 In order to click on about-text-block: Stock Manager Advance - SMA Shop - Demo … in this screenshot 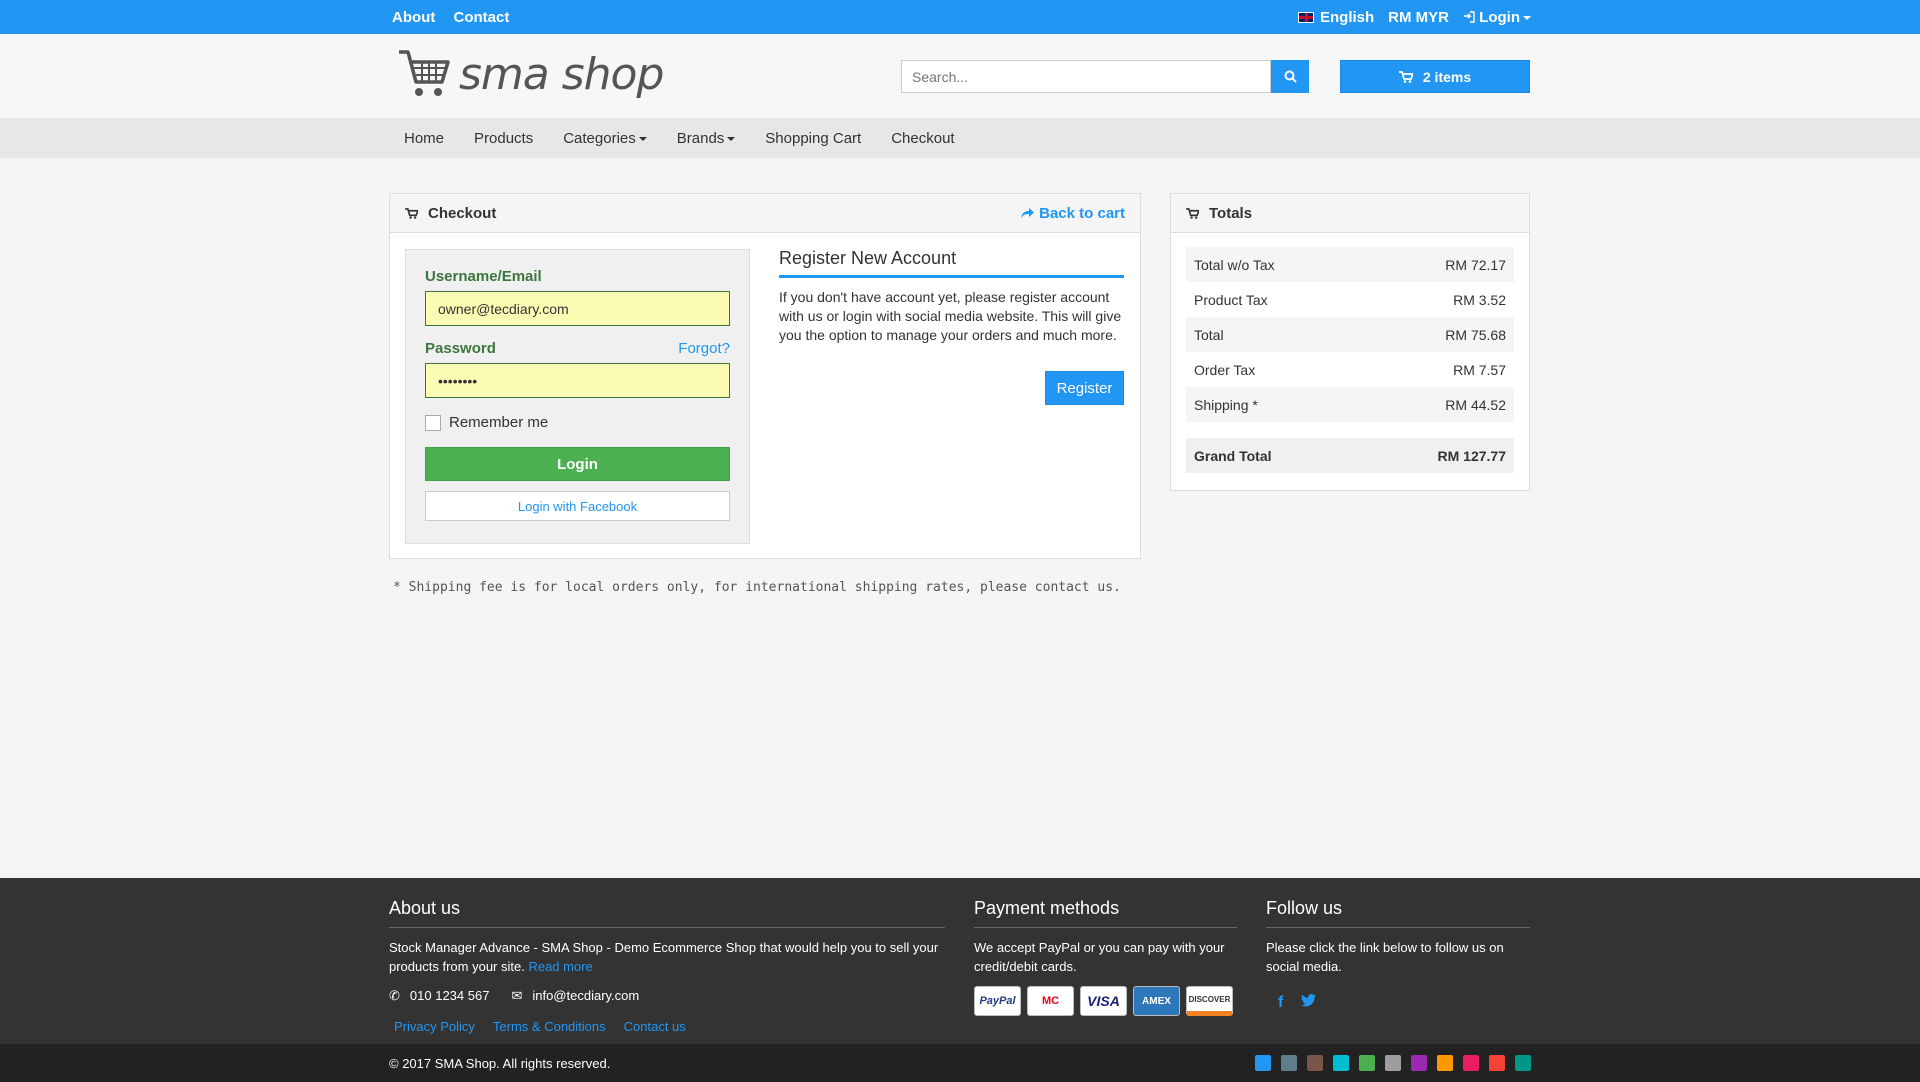, I will do `click(667, 957)`.